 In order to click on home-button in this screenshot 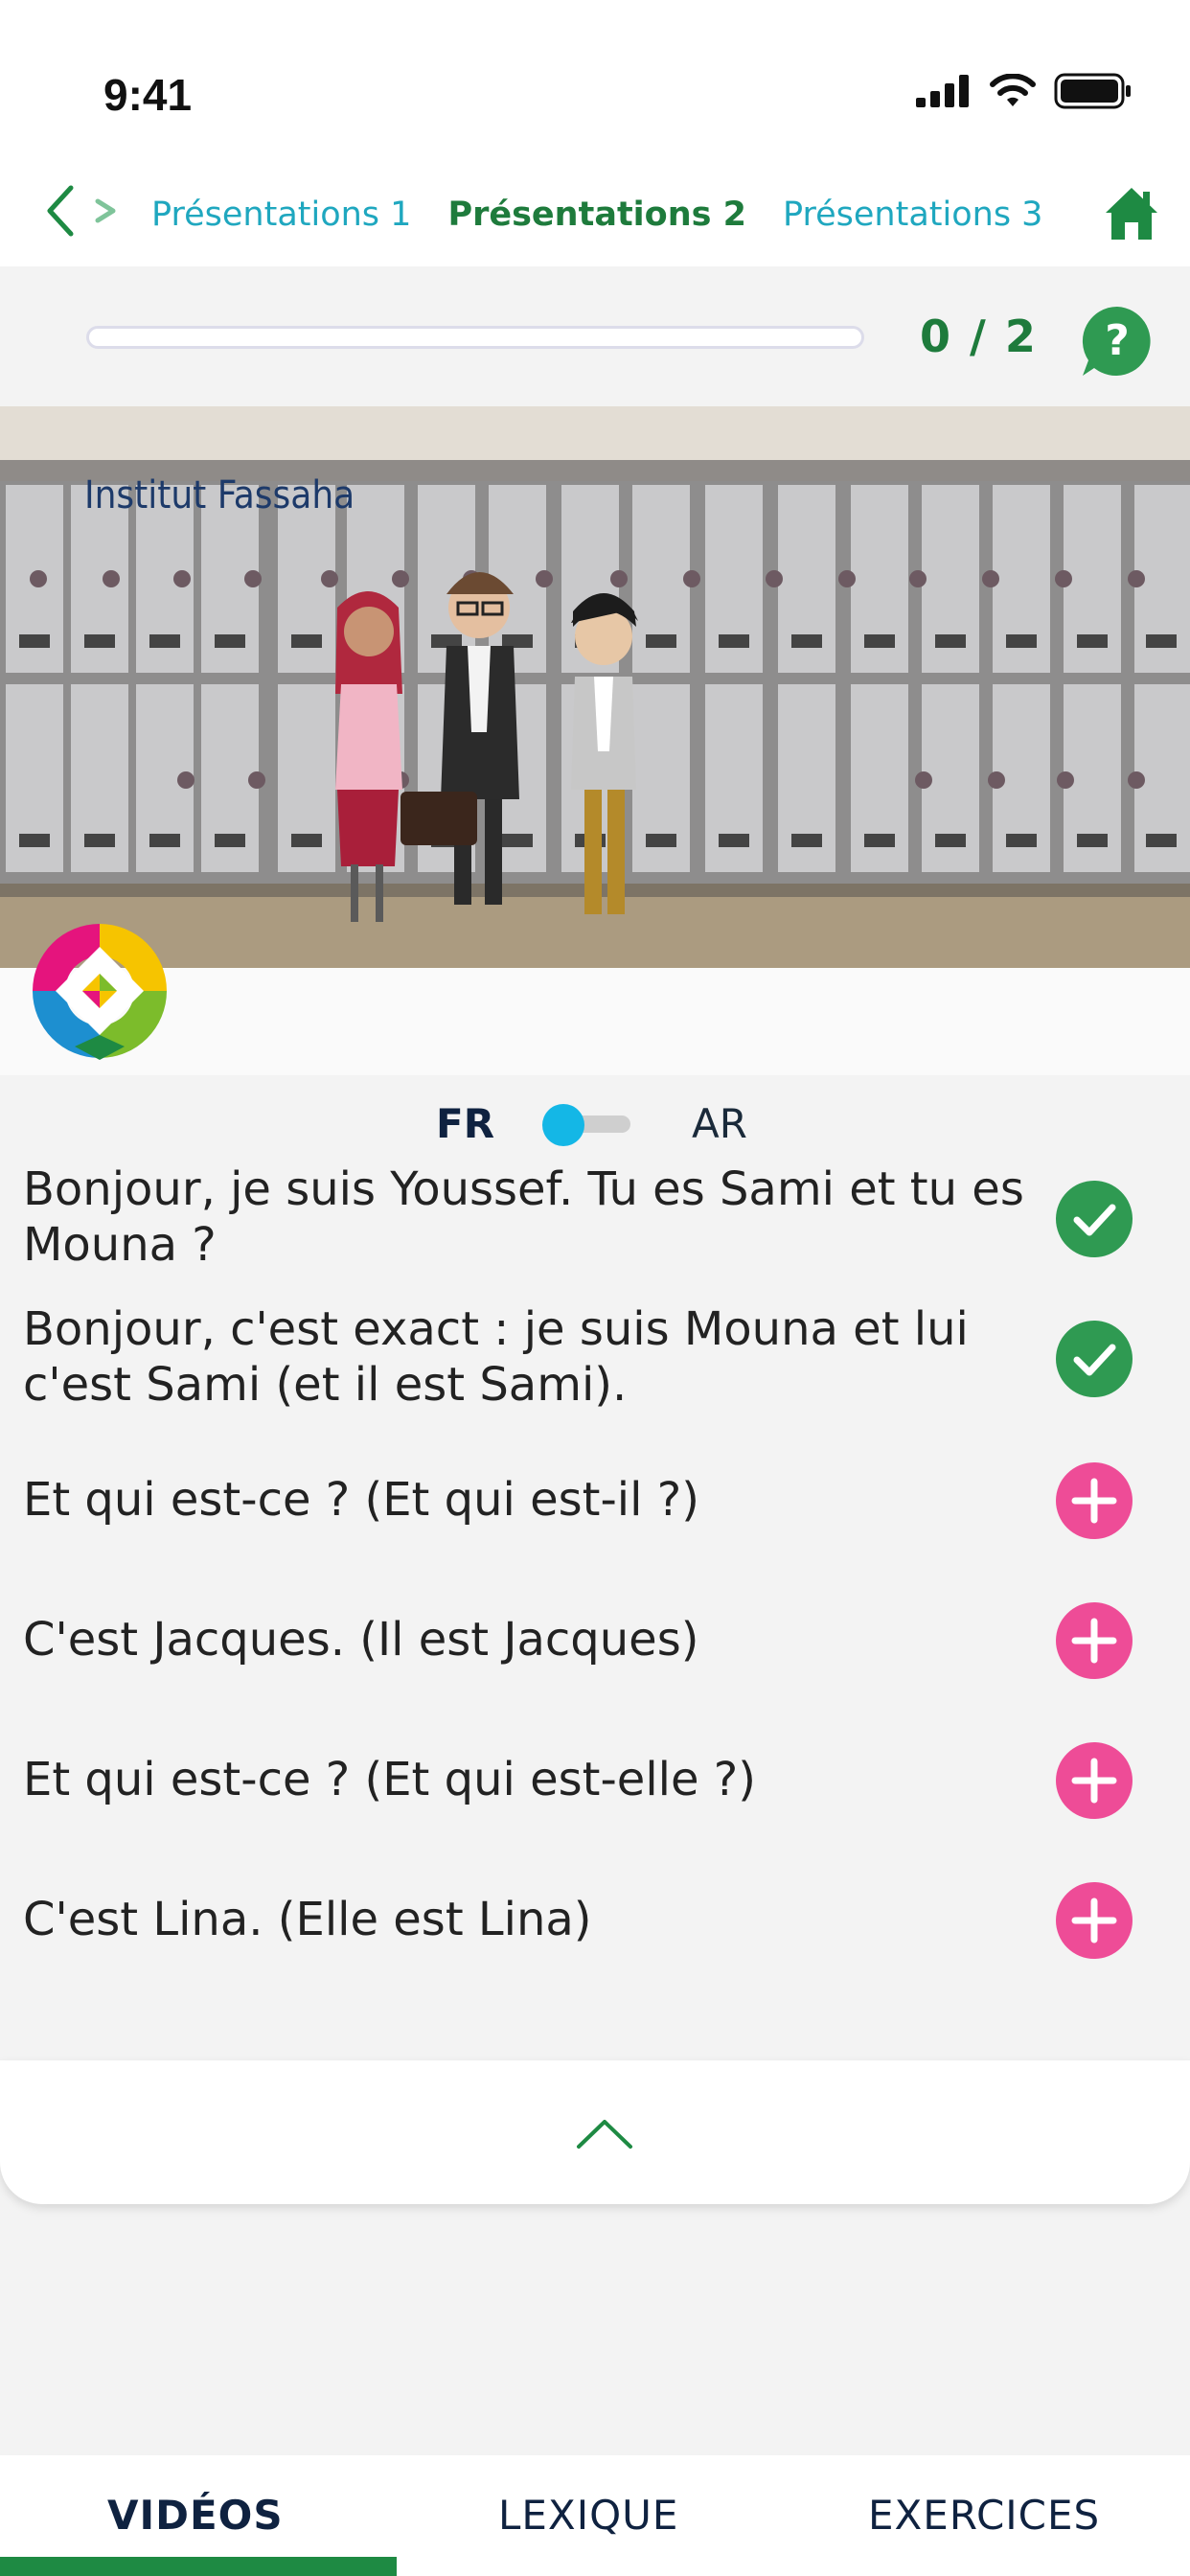, I will do `click(1132, 213)`.